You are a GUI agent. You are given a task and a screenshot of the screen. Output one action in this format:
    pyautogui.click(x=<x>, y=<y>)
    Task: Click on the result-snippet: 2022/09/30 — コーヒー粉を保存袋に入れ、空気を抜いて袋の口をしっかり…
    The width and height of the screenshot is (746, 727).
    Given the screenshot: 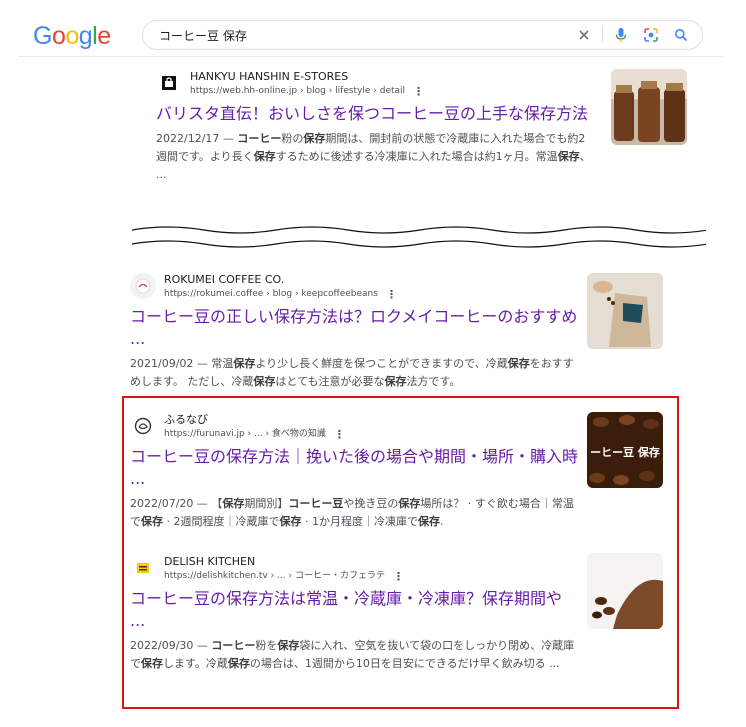 What is the action you would take?
    pyautogui.click(x=352, y=654)
    